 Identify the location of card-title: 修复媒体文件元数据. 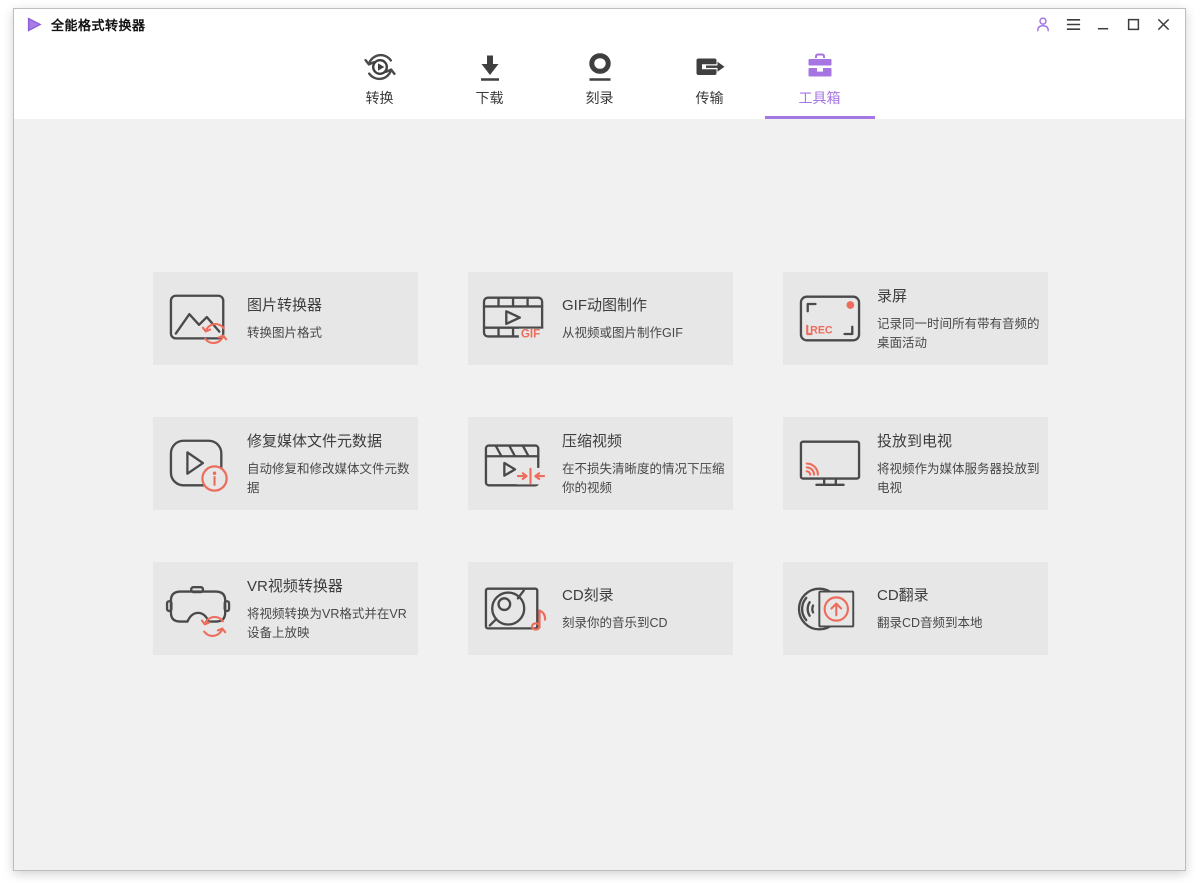
(315, 442).